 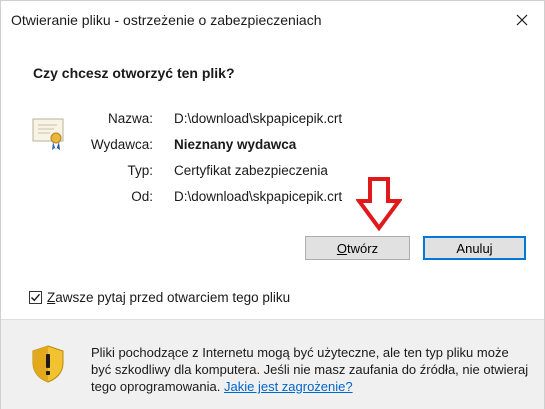 I want to click on open-button: Otwórz, so click(x=357, y=248).